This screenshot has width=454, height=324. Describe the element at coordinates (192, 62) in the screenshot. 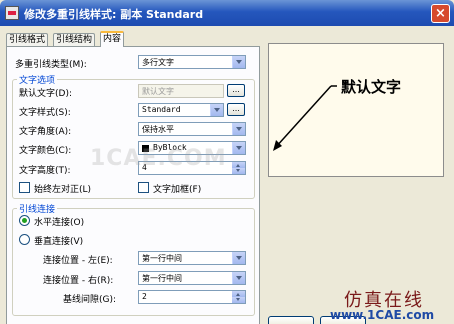

I see `multileader-type-select: 多行文字` at that location.